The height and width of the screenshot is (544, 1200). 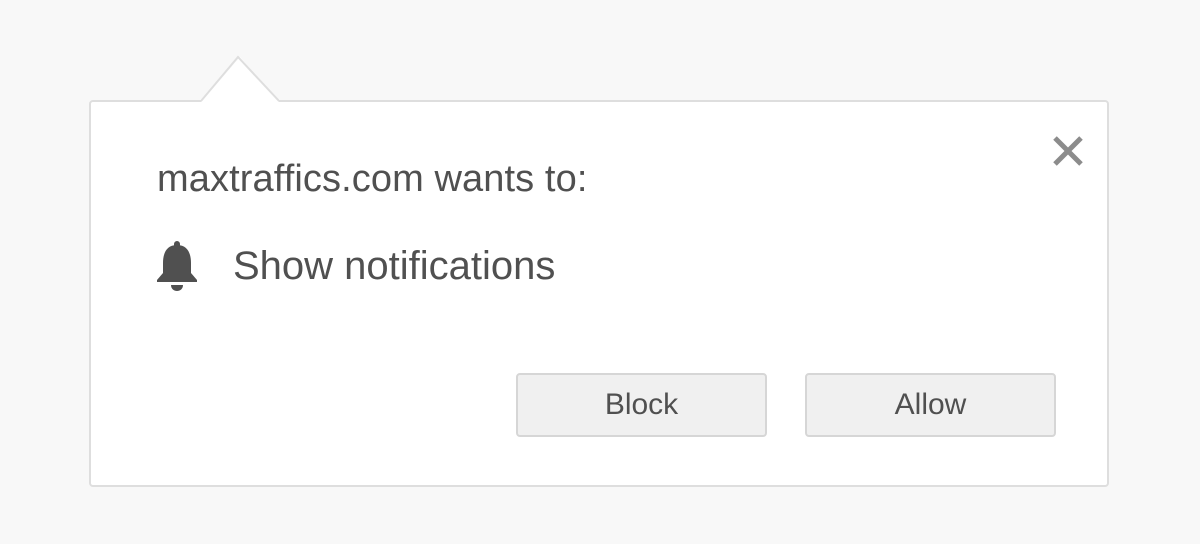 I want to click on bell-icon, so click(x=177, y=266).